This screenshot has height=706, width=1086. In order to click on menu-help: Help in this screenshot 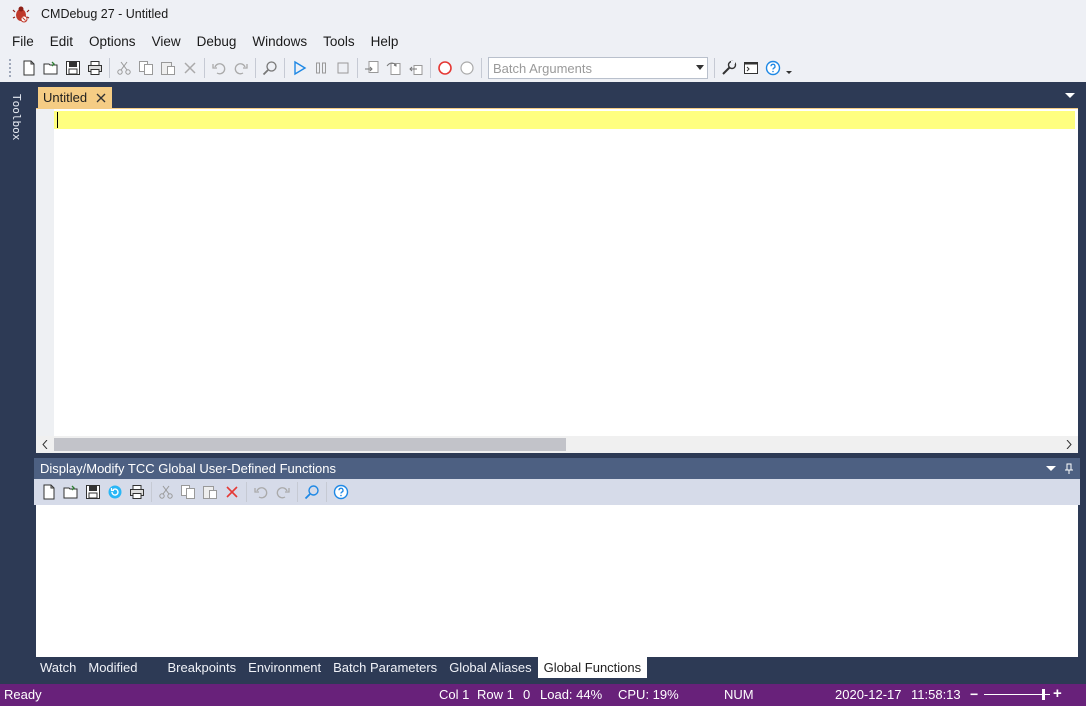, I will do `click(385, 41)`.